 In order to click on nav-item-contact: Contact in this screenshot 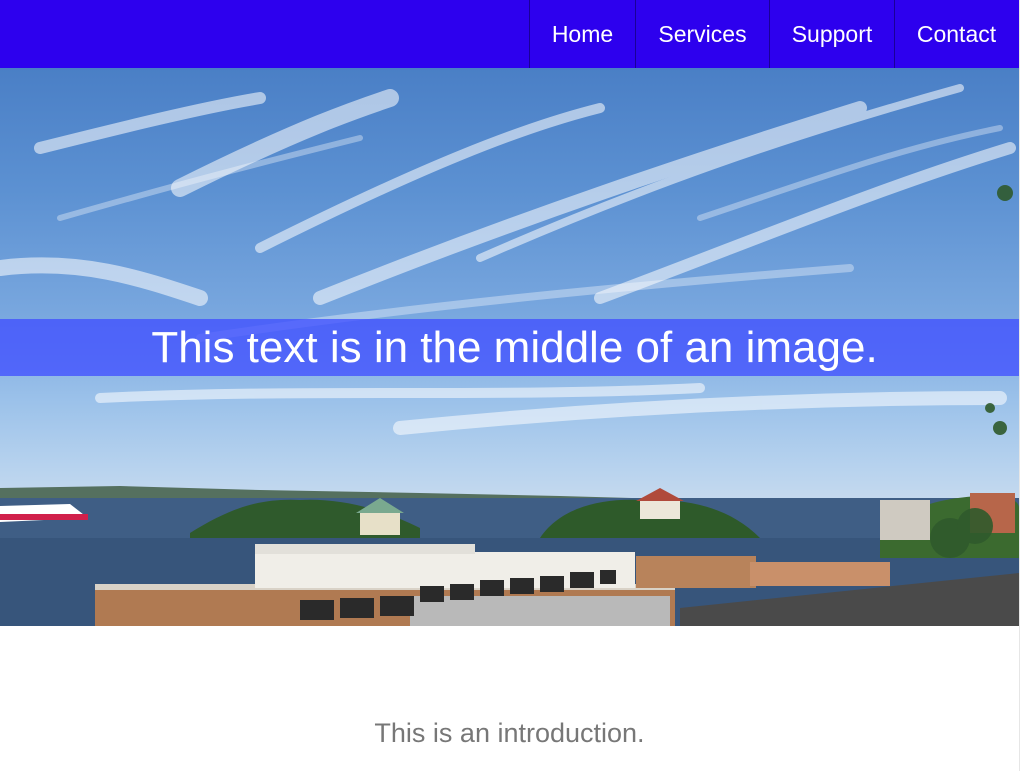, I will do `click(956, 34)`.